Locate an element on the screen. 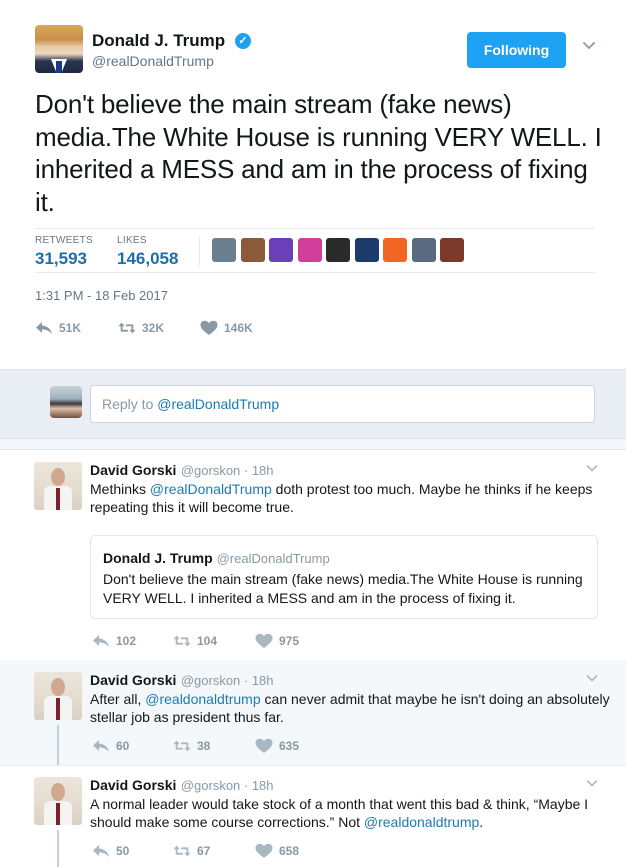  author-avatar is located at coordinates (59, 49).